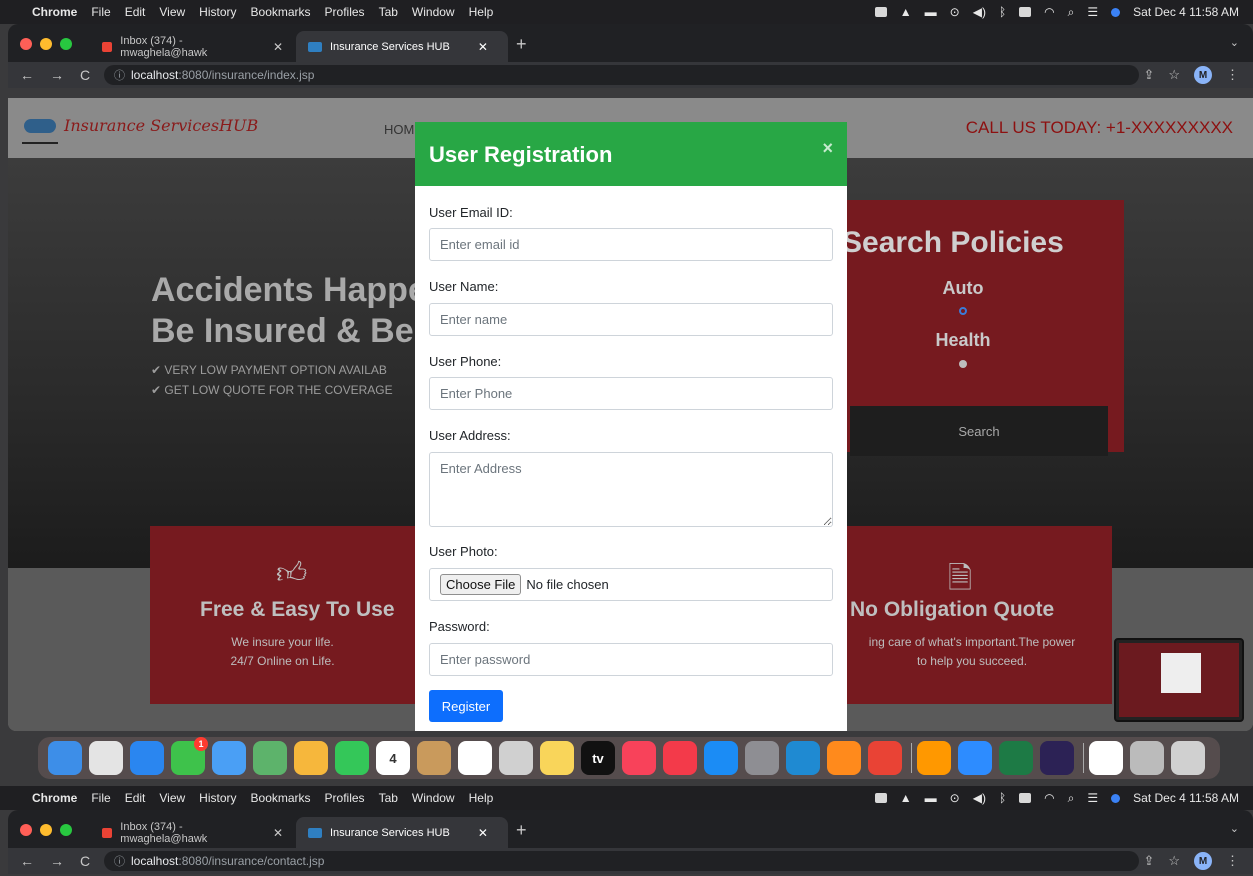 The width and height of the screenshot is (1253, 876). What do you see at coordinates (979, 431) in the screenshot?
I see `search-button: Search` at bounding box center [979, 431].